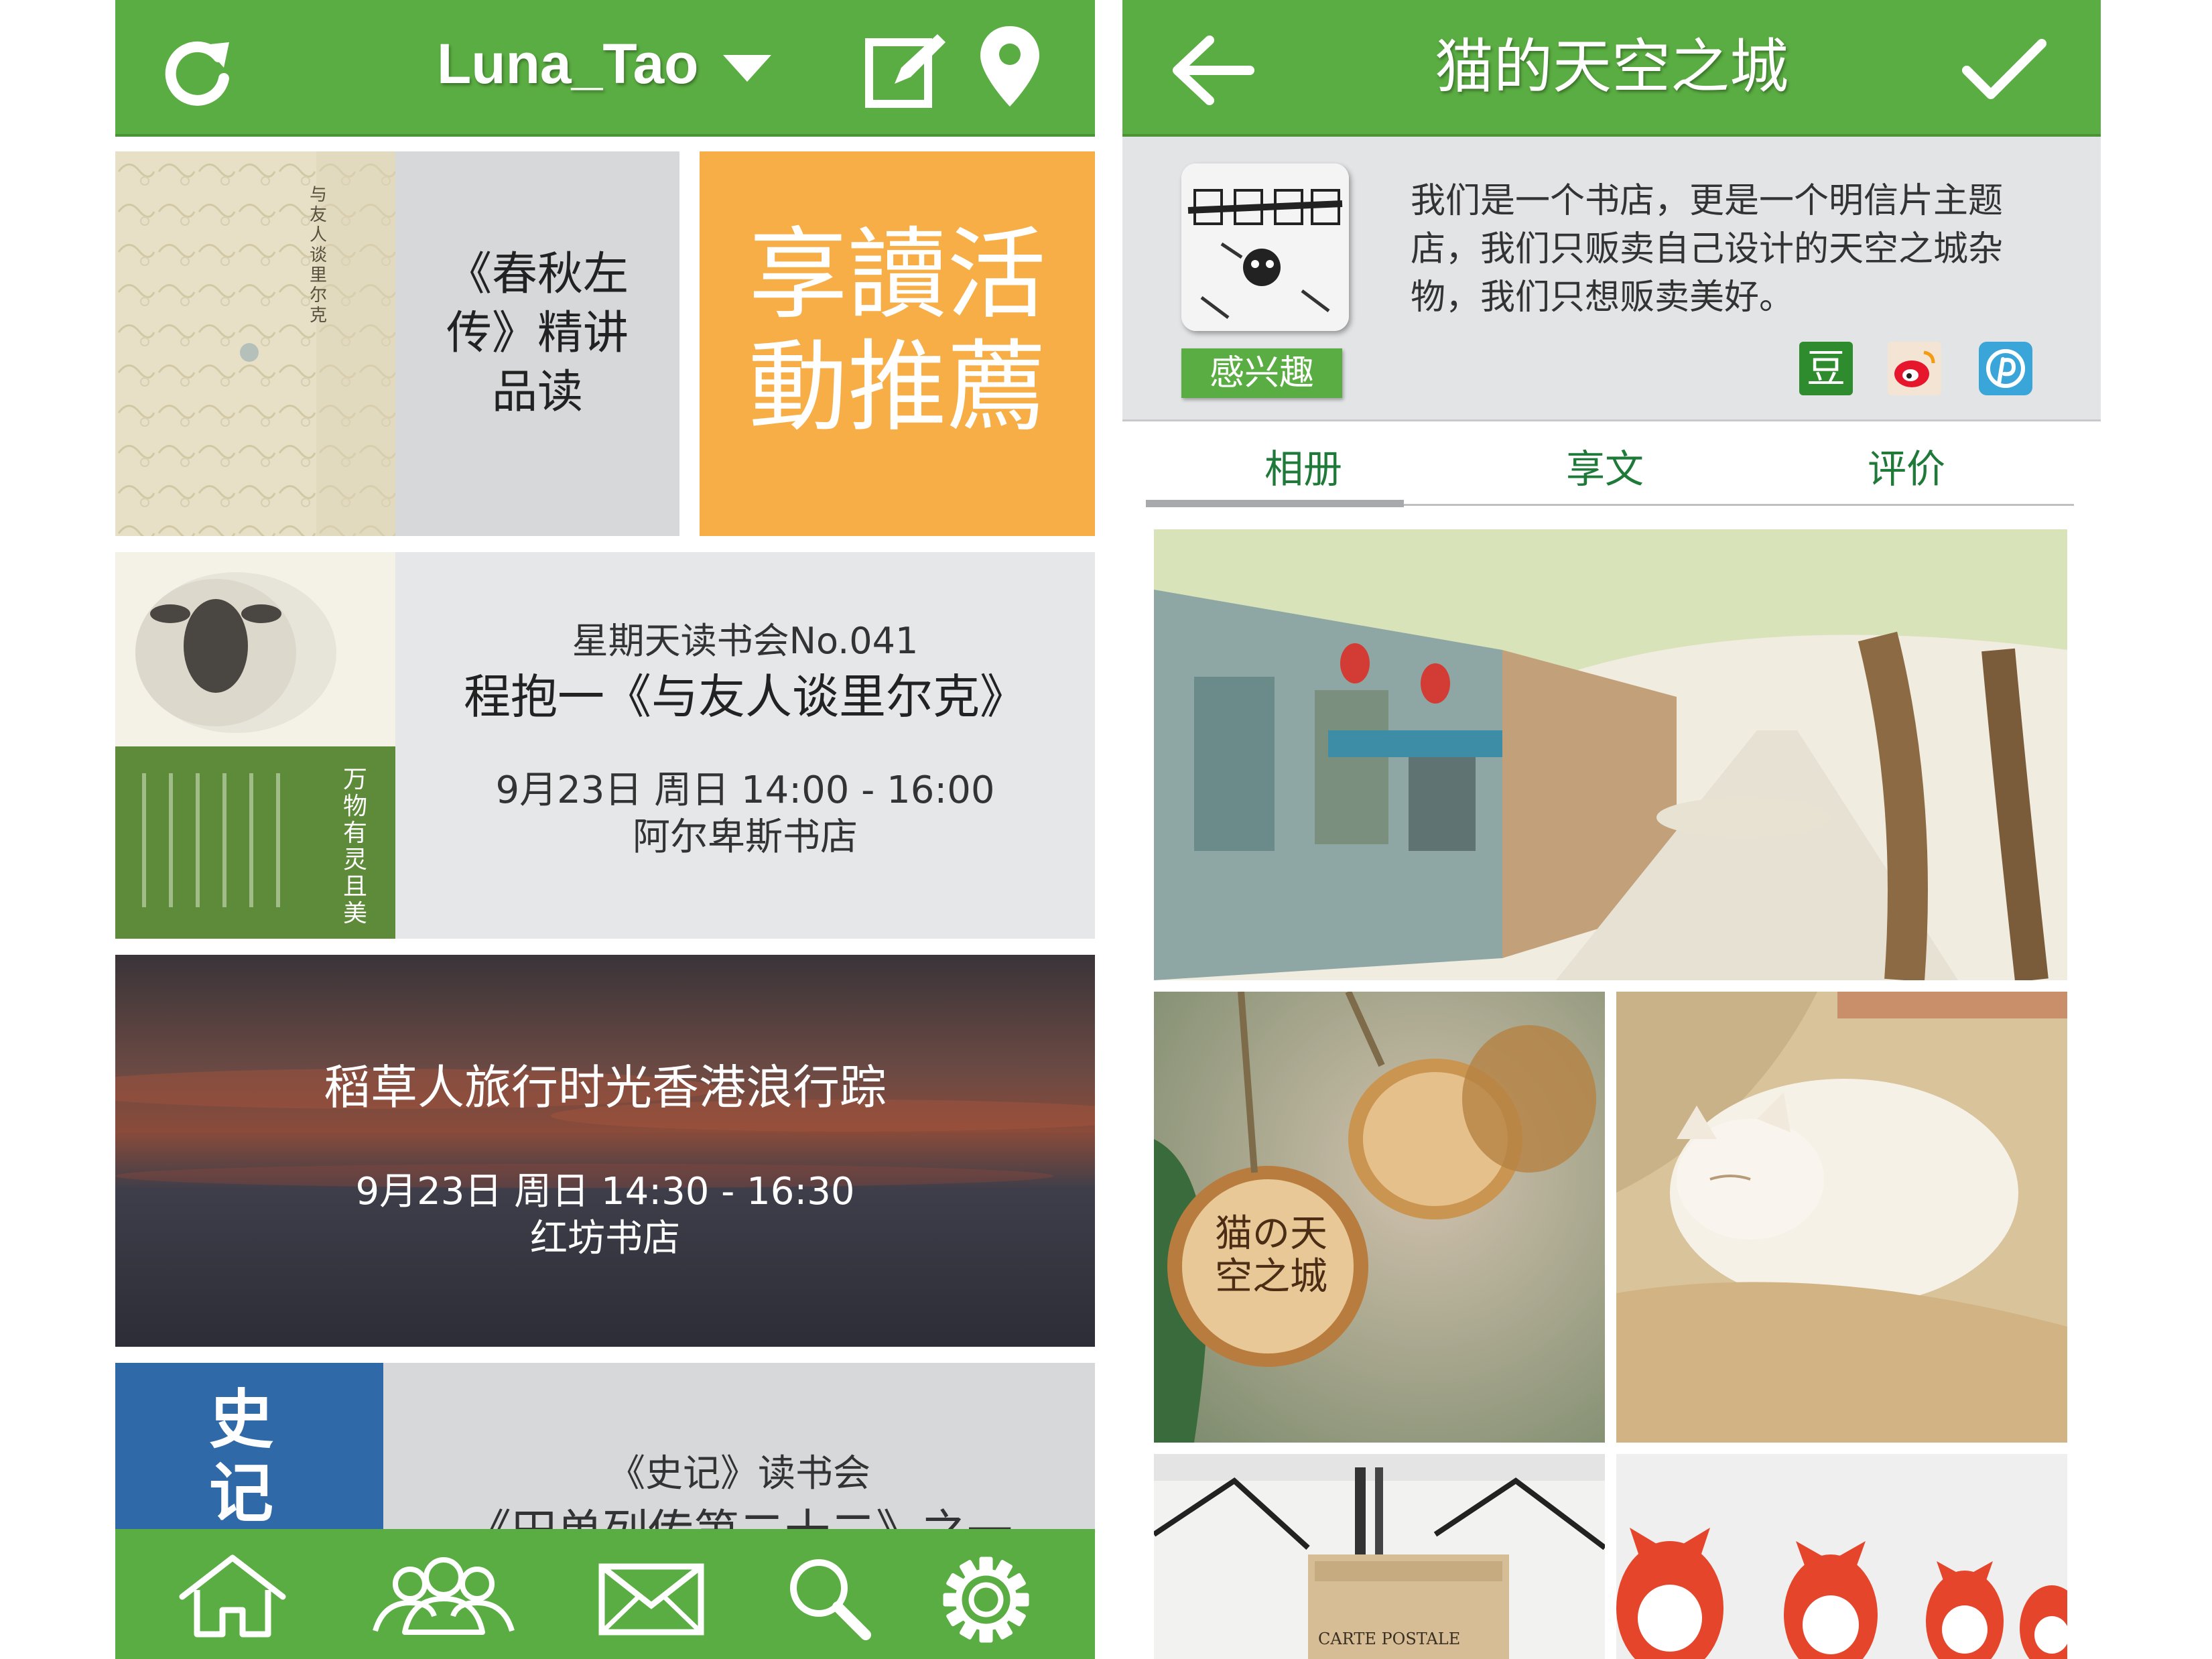 The height and width of the screenshot is (1659, 2212). Describe the element at coordinates (897, 274) in the screenshot. I see `promo-line-1: 享讀活` at that location.